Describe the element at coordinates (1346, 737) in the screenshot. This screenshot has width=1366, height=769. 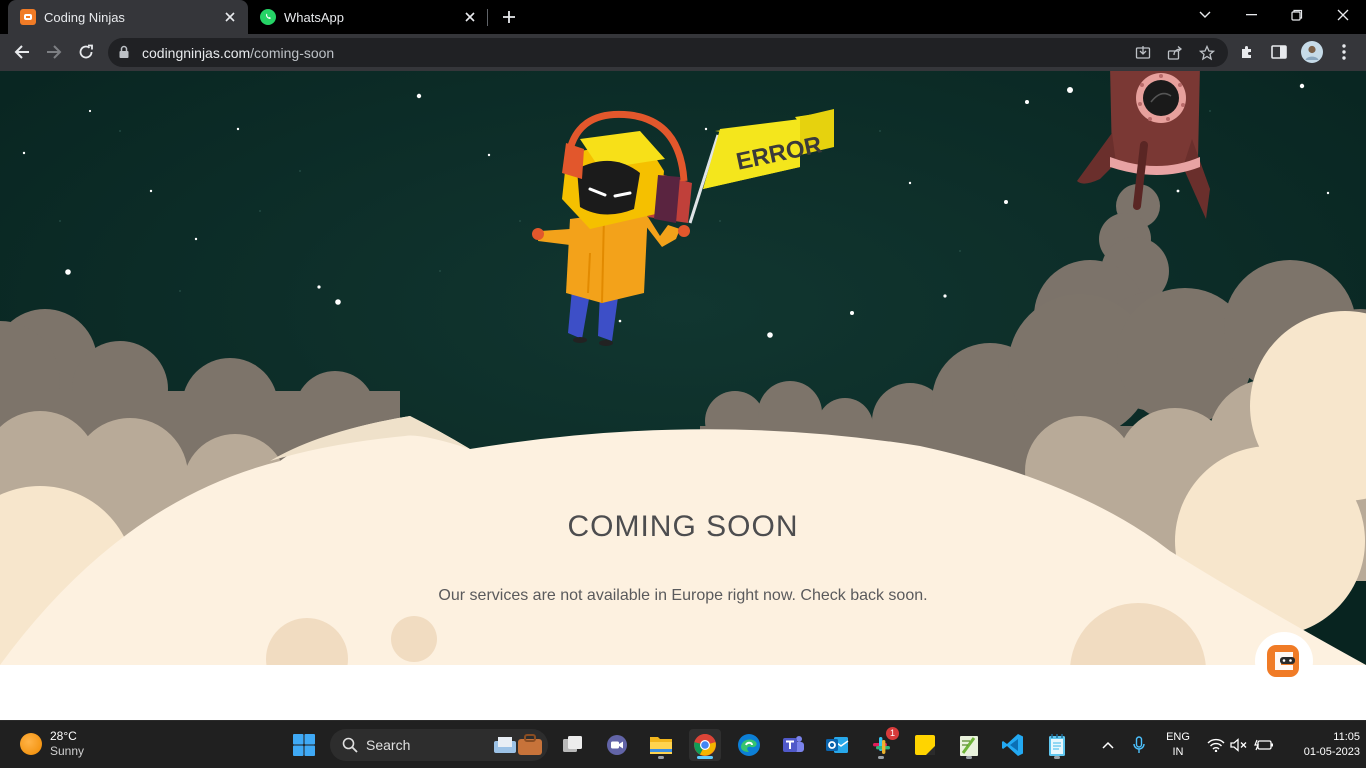
I see `clock-time: 11:05` at that location.